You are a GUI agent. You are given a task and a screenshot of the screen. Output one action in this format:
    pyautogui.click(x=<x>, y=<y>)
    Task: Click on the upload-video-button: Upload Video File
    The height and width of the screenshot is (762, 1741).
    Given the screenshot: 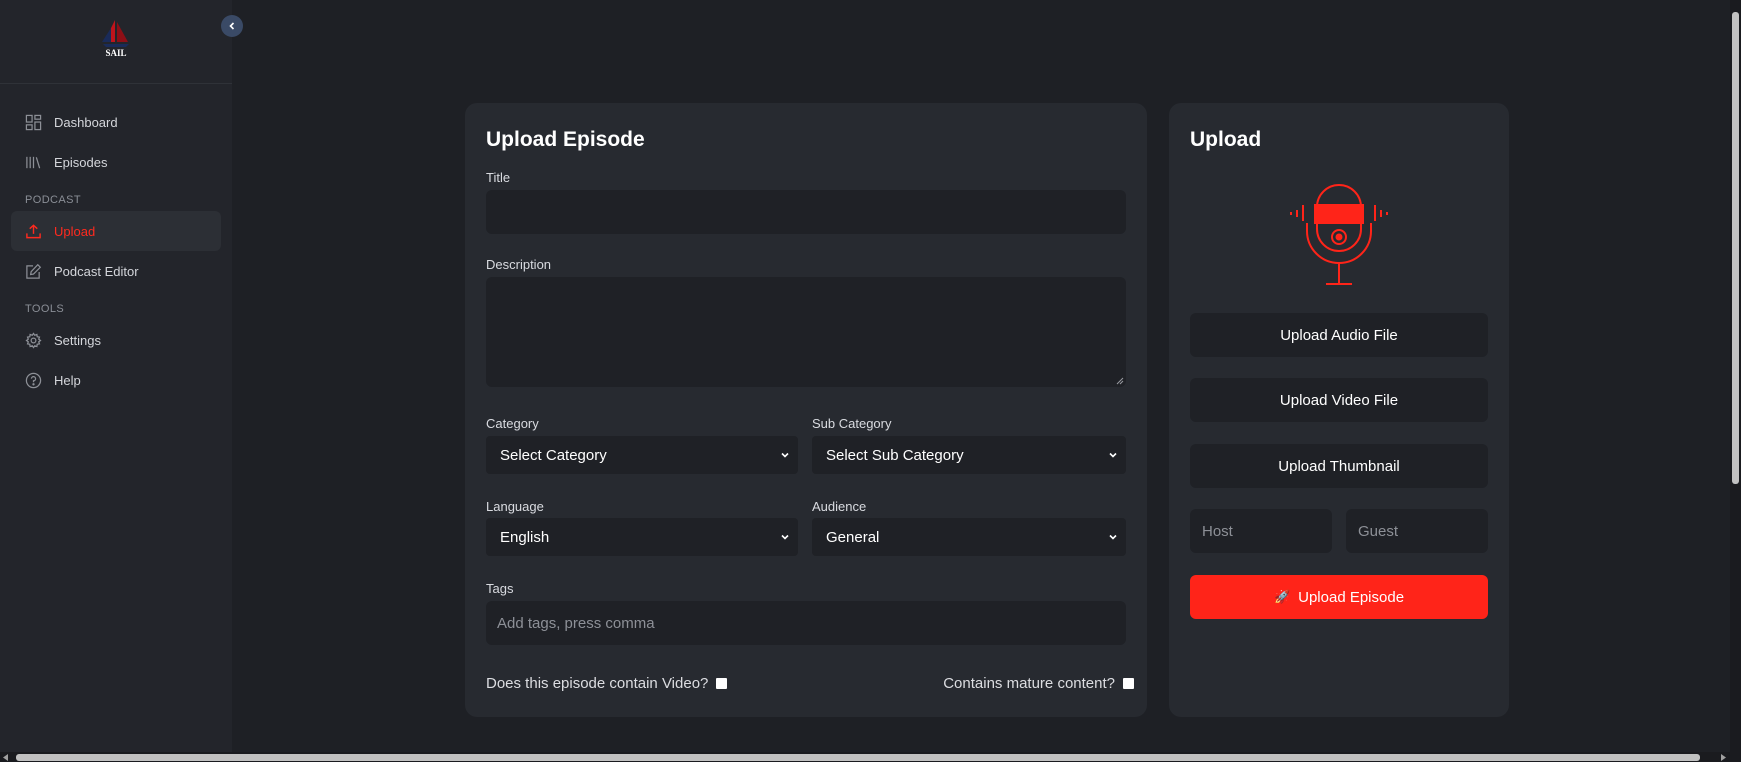 What is the action you would take?
    pyautogui.click(x=1339, y=400)
    